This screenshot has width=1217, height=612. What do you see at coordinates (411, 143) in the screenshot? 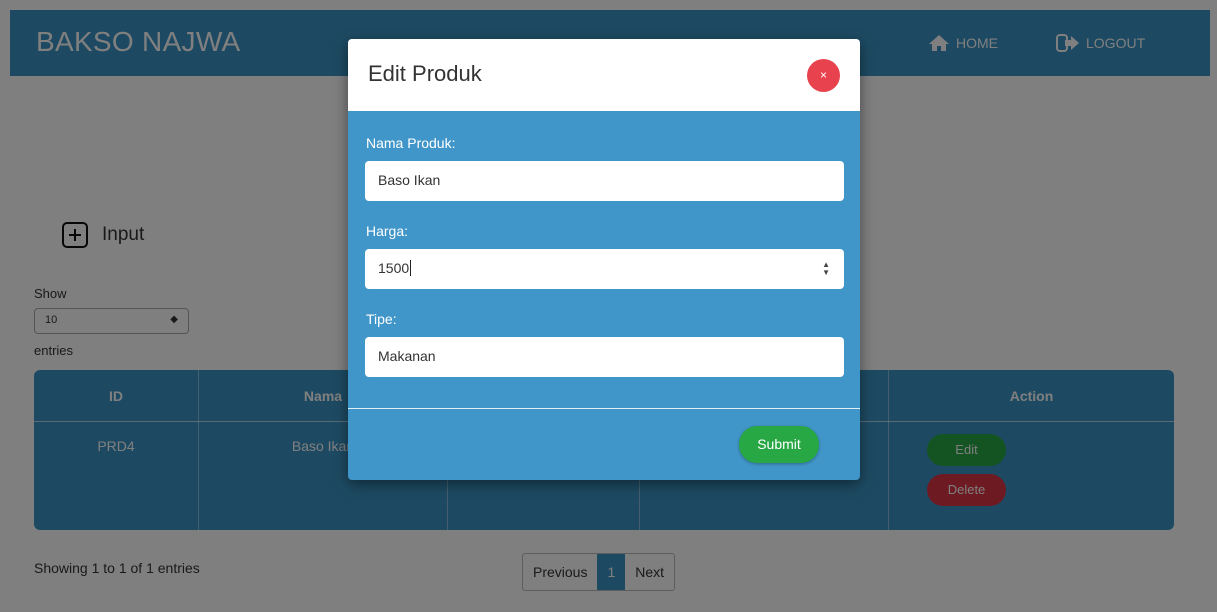
I see `nama-produk-label: Nama Produk:` at bounding box center [411, 143].